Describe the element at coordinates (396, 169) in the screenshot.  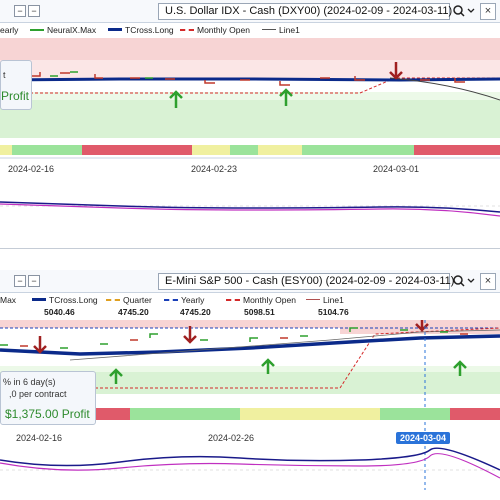
I see `date-label: 2024-03-01` at that location.